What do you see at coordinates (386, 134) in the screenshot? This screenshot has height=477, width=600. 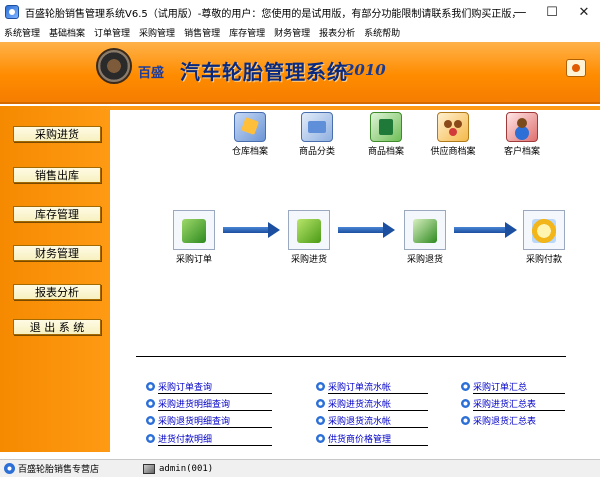 I see `product-archive-button: 商品档案` at bounding box center [386, 134].